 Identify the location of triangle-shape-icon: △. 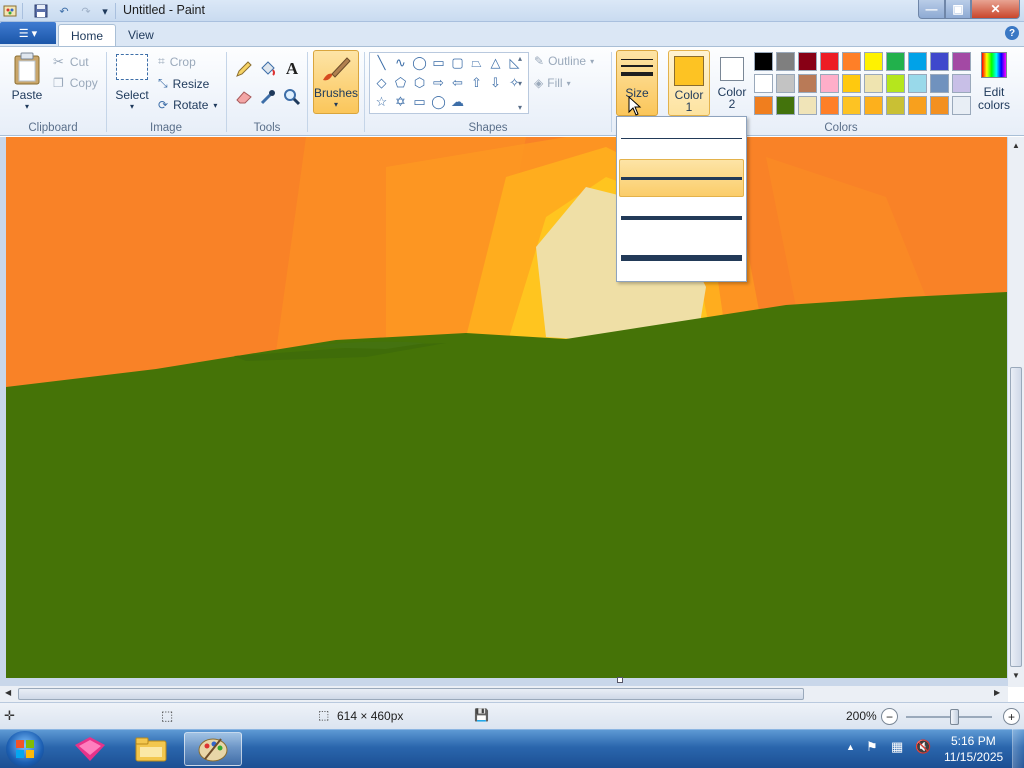
(495, 63).